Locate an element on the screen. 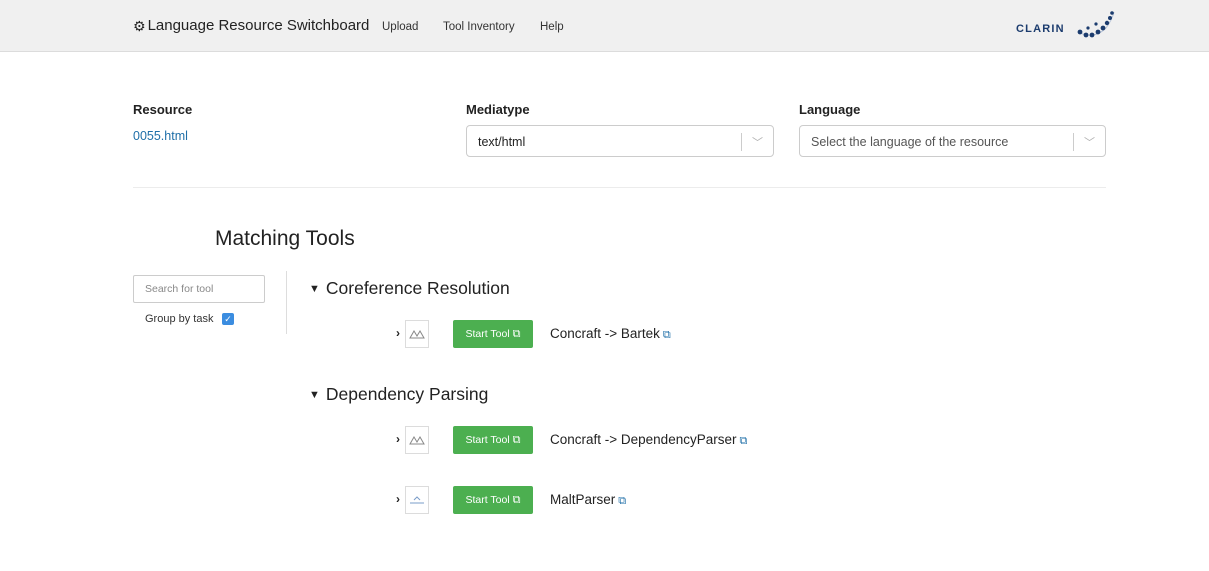 Image resolution: width=1209 pixels, height=571 pixels. brand-link: ⚙ Language Resource Switchboard is located at coordinates (251, 25).